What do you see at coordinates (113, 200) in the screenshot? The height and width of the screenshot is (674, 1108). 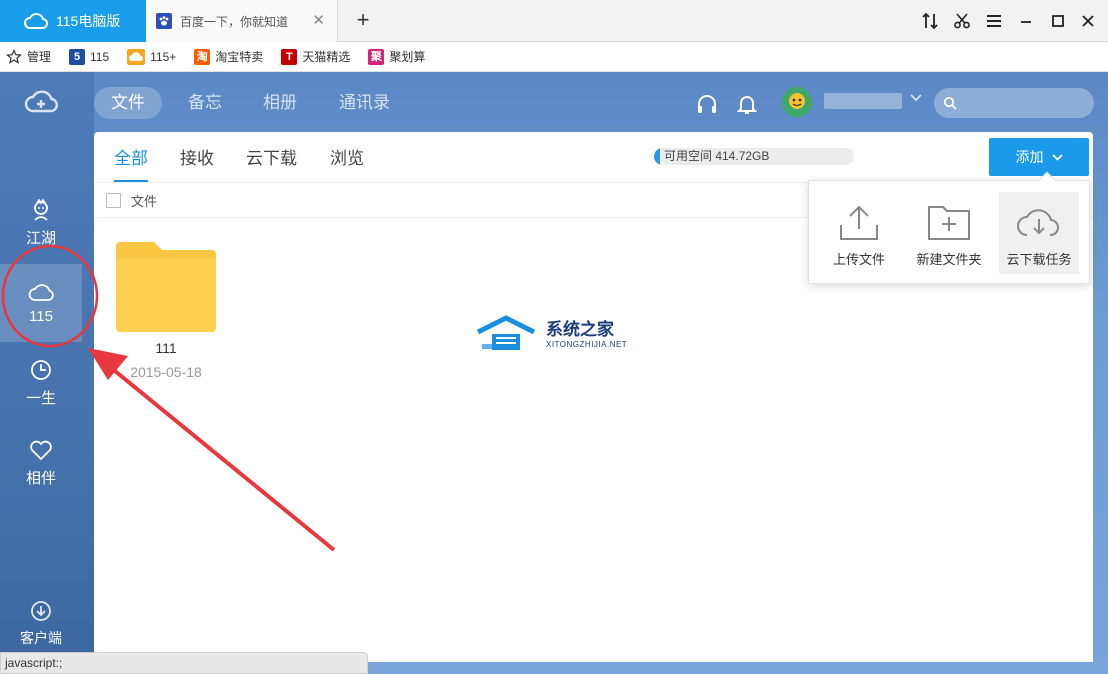 I see `select-all-checkbox` at bounding box center [113, 200].